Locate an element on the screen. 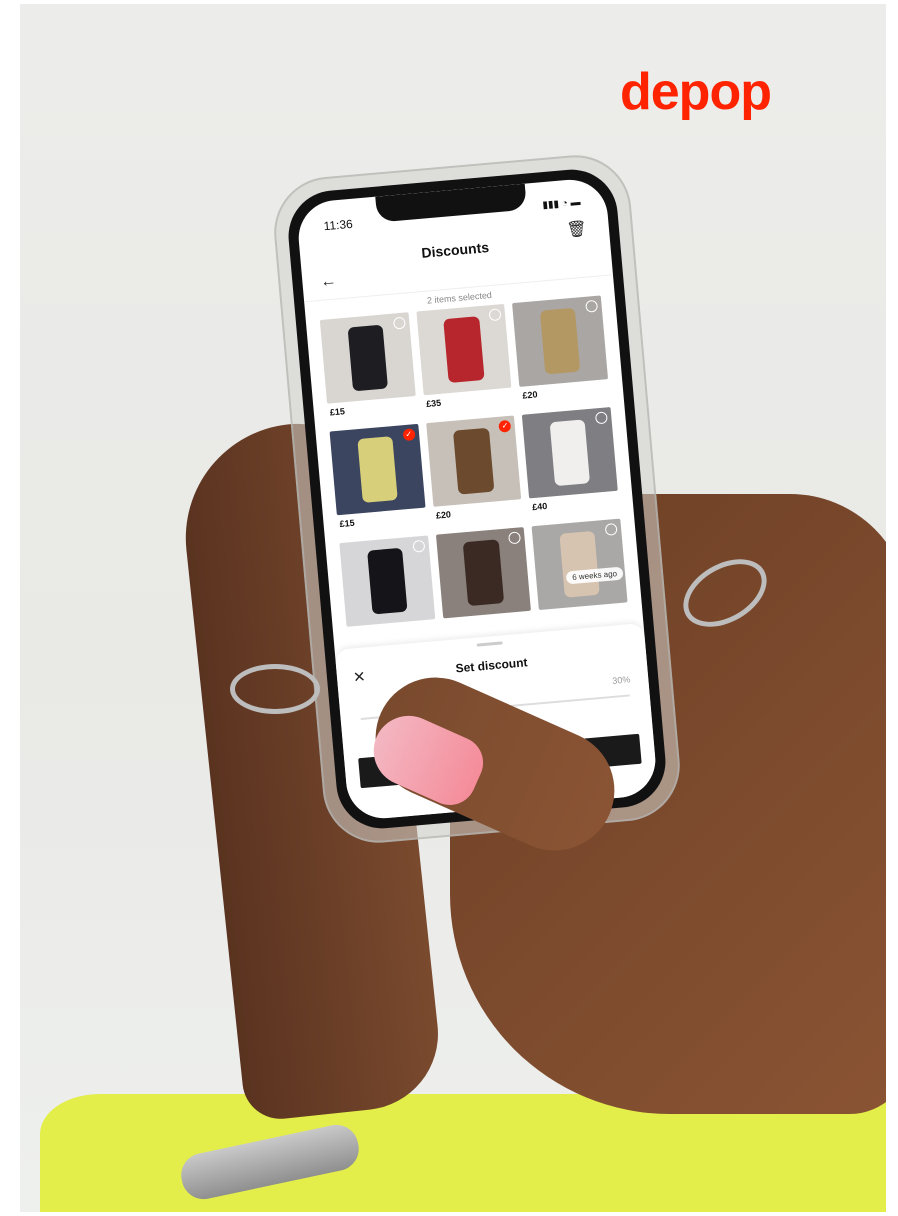  list-item: £20 is located at coordinates (561, 352).